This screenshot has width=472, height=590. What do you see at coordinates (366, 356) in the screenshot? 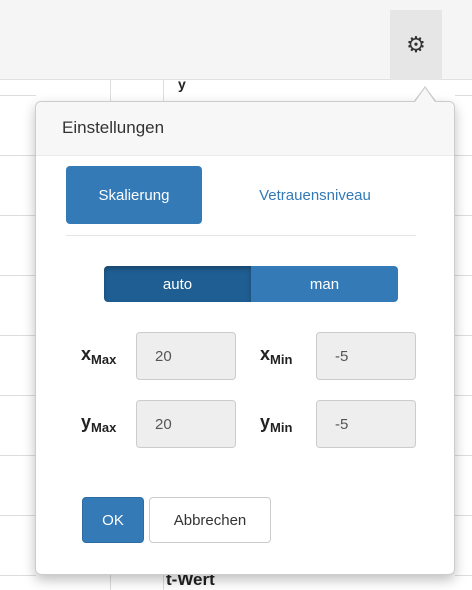
I see `x-min-input` at bounding box center [366, 356].